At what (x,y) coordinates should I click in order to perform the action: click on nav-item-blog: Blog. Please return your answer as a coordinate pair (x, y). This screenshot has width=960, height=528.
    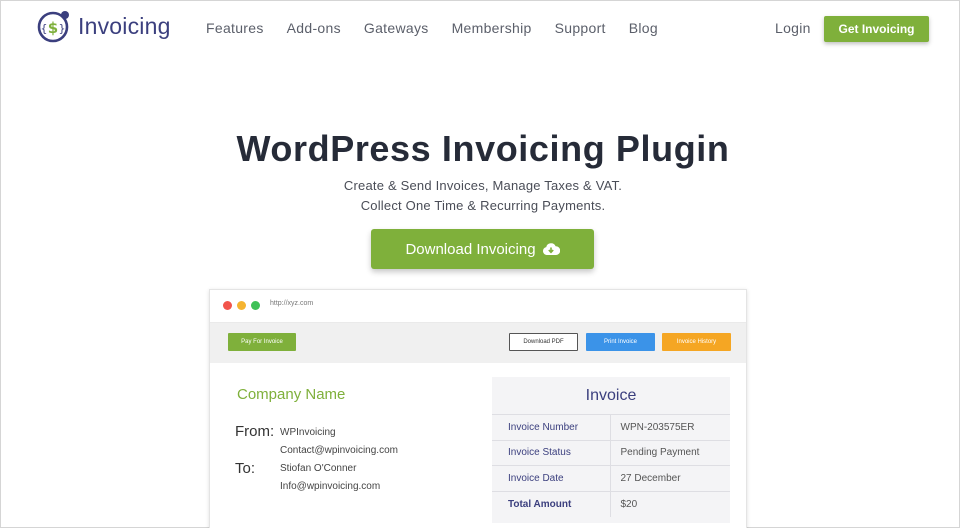
    Looking at the image, I should click on (643, 28).